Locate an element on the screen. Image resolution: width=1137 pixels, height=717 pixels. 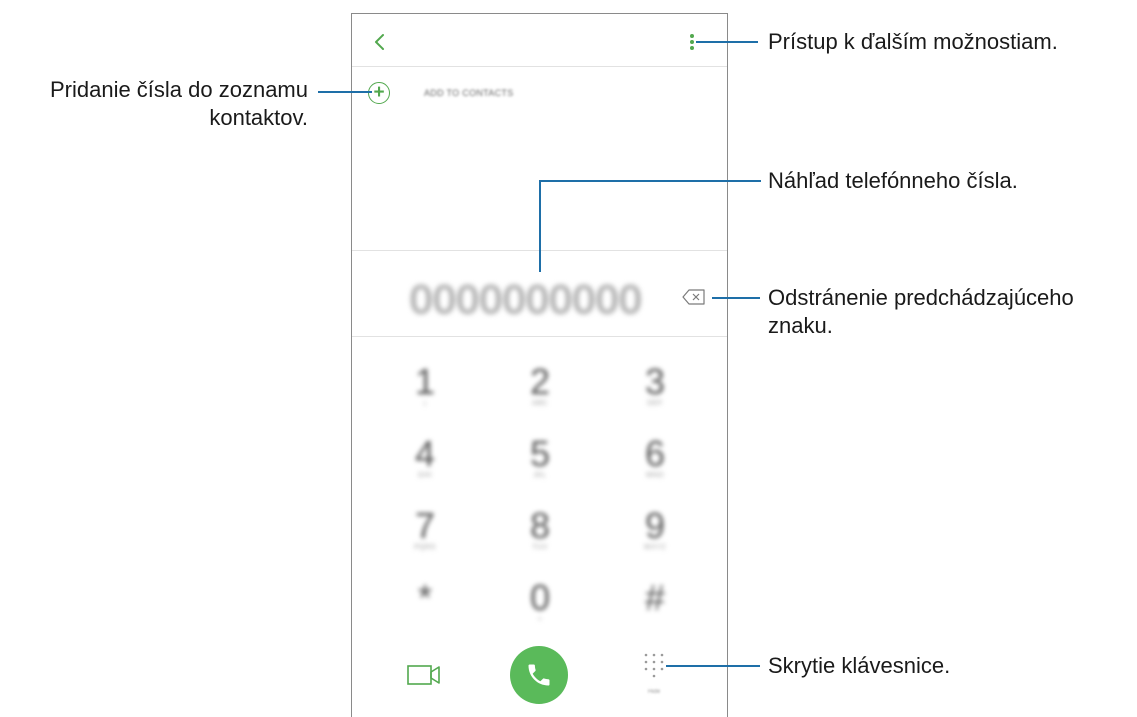
callout-delete-line2: znaku. is located at coordinates (800, 325).